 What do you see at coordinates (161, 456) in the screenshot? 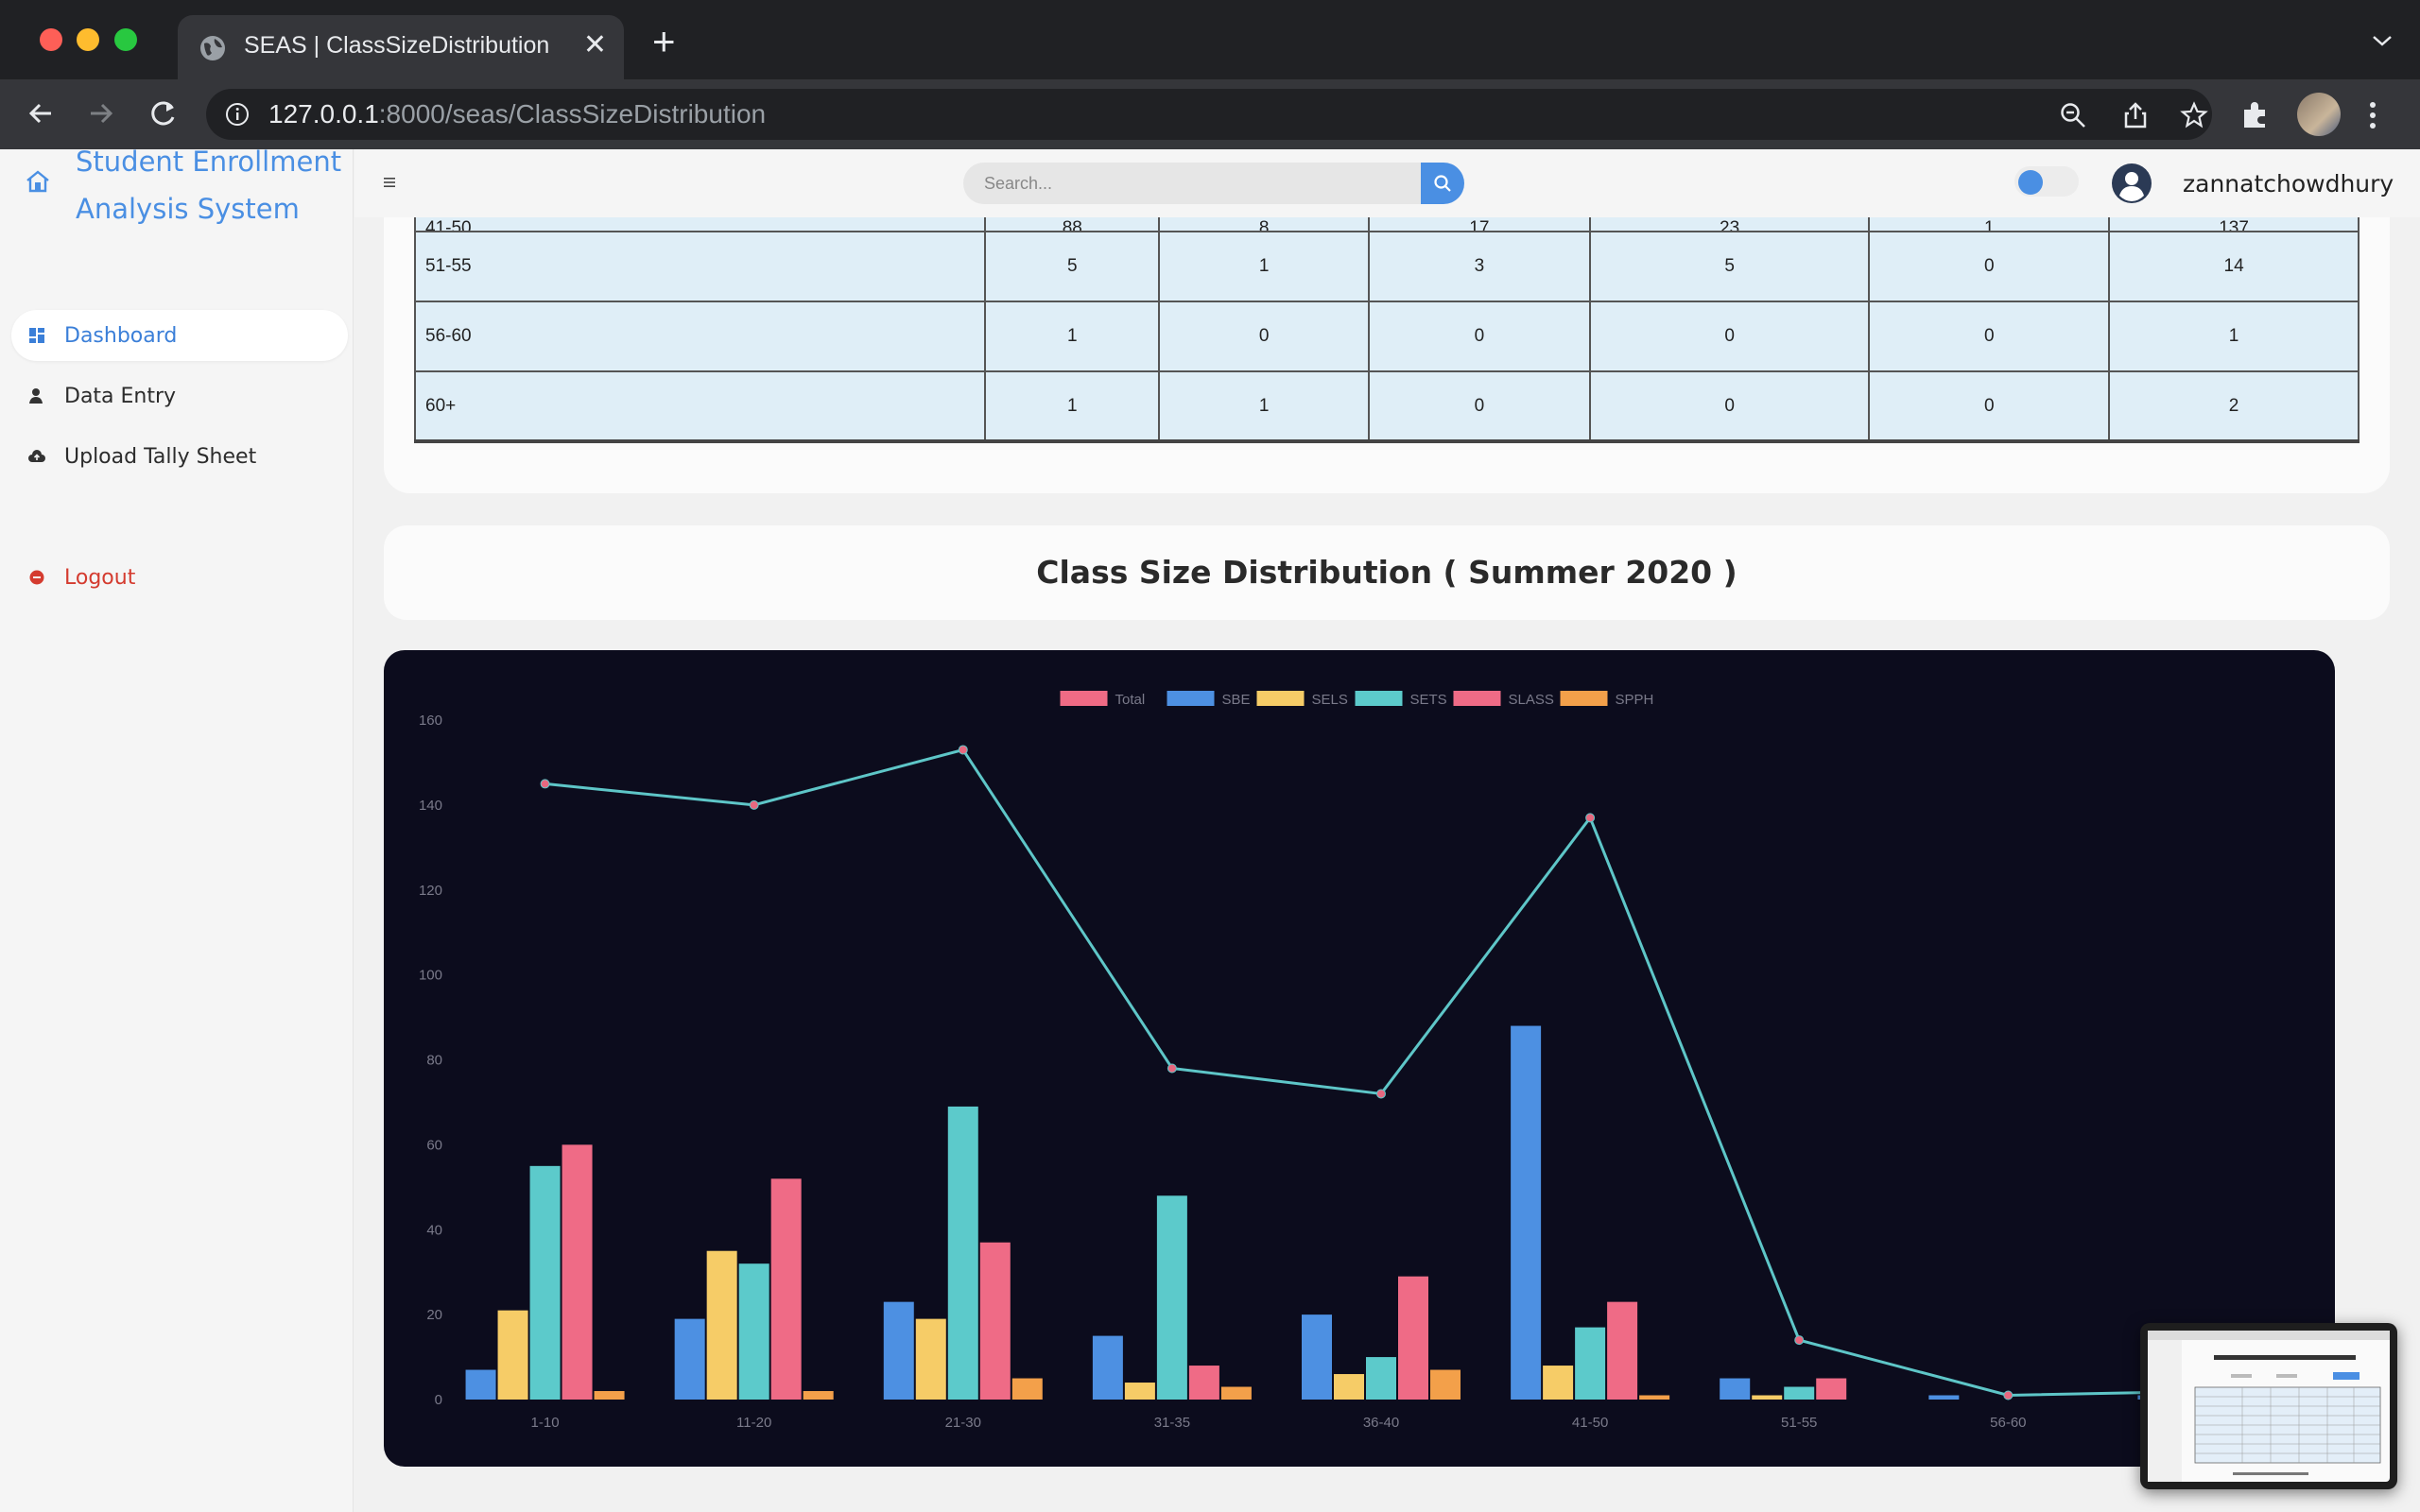
I see `sidebar-item-label: Upload Tally Sheet` at bounding box center [161, 456].